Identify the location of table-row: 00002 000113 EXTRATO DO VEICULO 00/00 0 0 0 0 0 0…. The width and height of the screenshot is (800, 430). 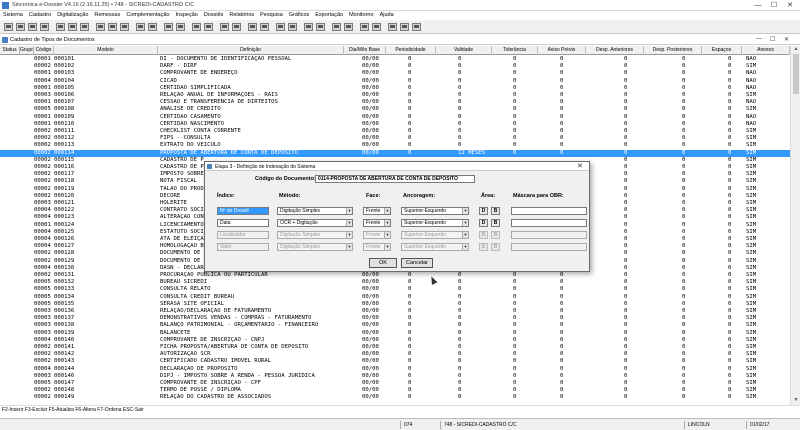
(395, 145).